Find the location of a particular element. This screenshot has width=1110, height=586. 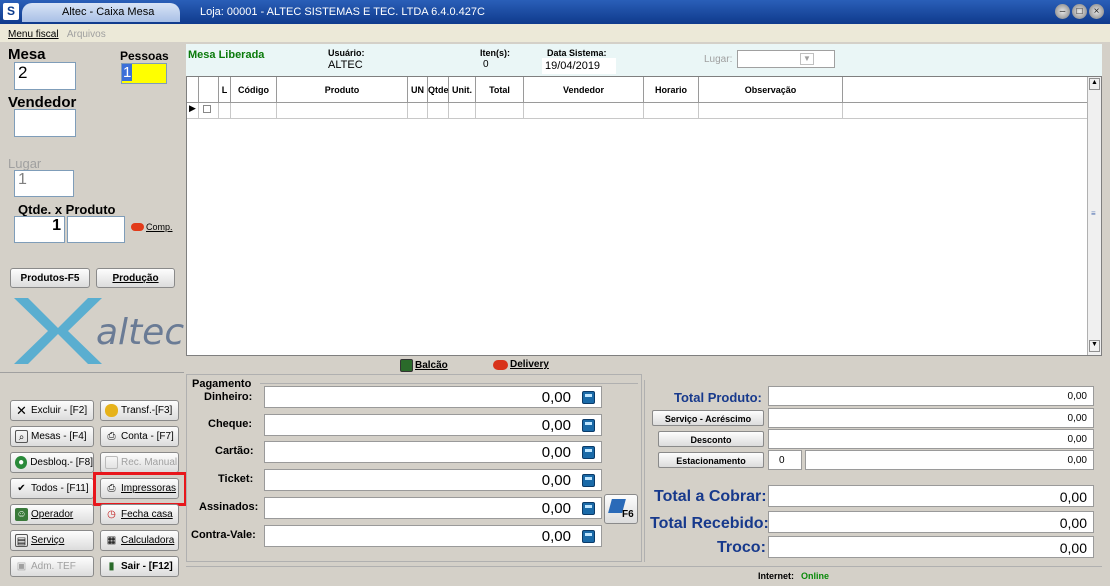

grid-col-vendedor: Vendedor is located at coordinates (584, 89).